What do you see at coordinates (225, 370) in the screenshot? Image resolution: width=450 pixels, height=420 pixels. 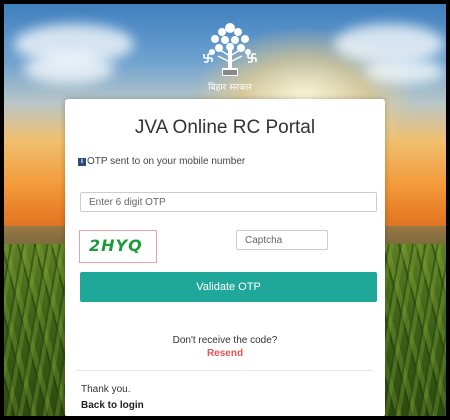 I see `divider` at bounding box center [225, 370].